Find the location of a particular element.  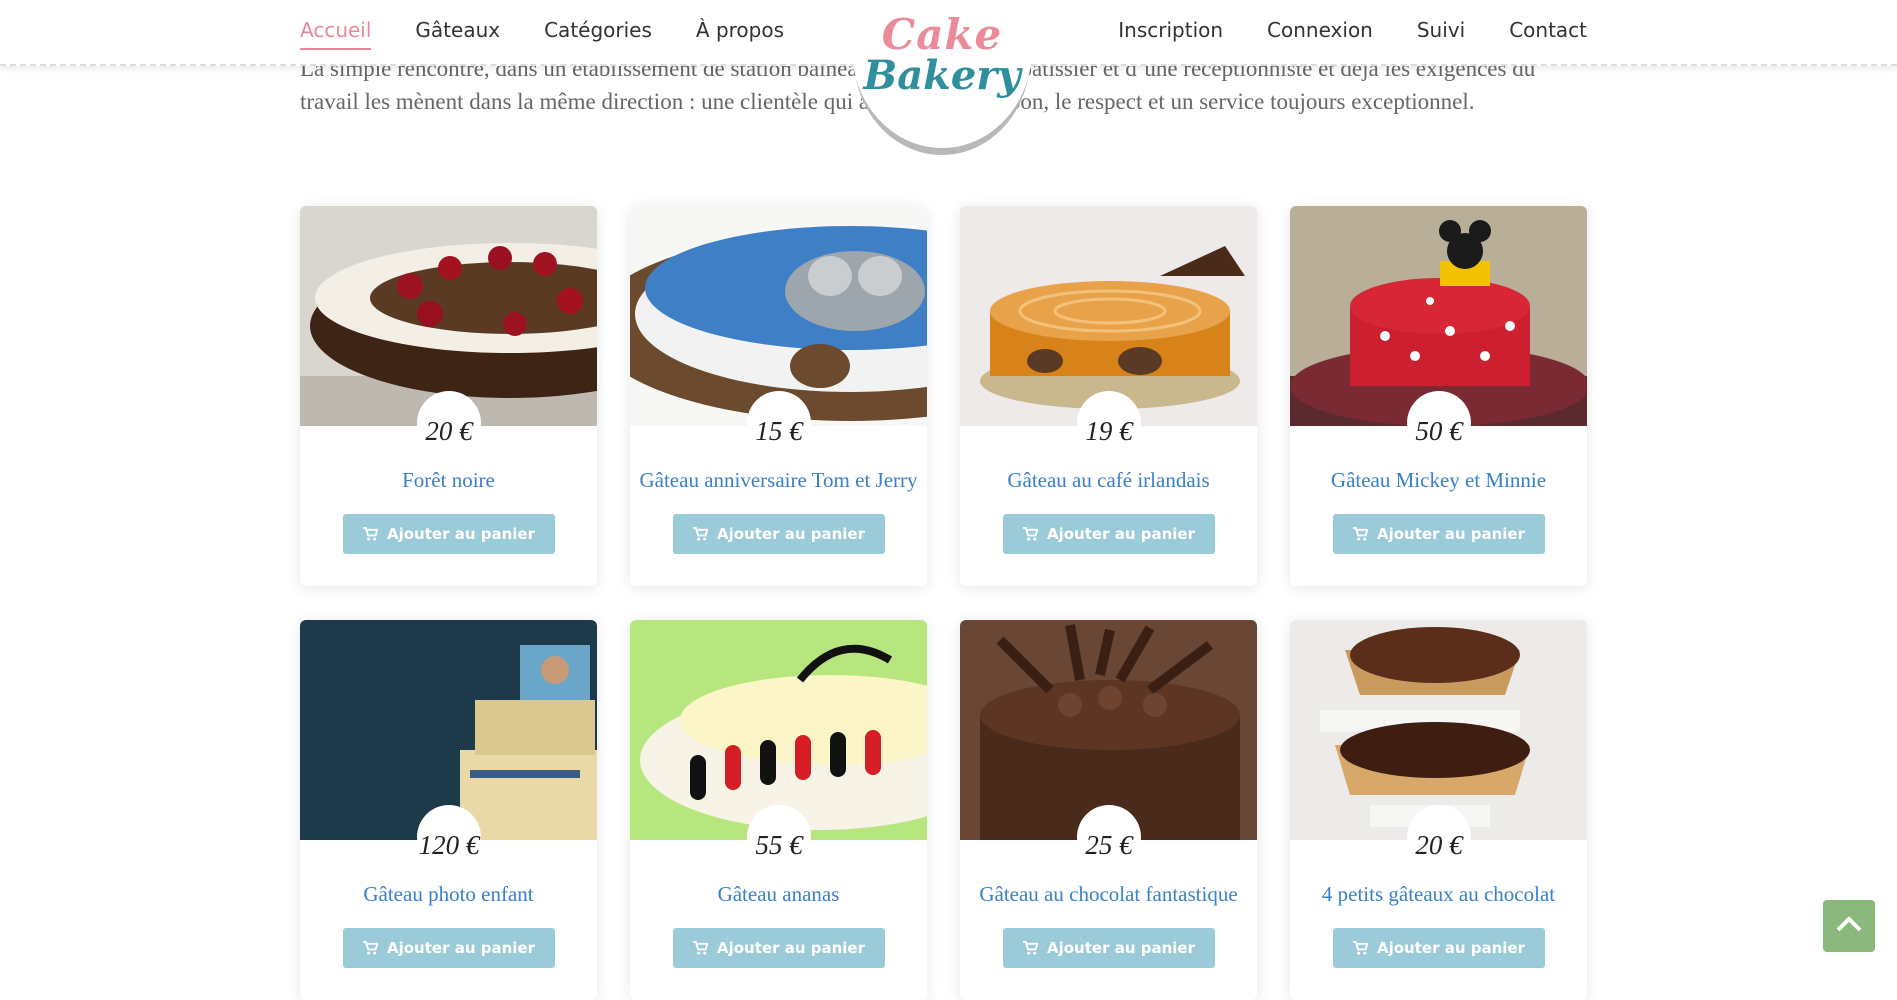

nav-left: Accueil Gâteaux Catégories À propos is located at coordinates (542, 34).